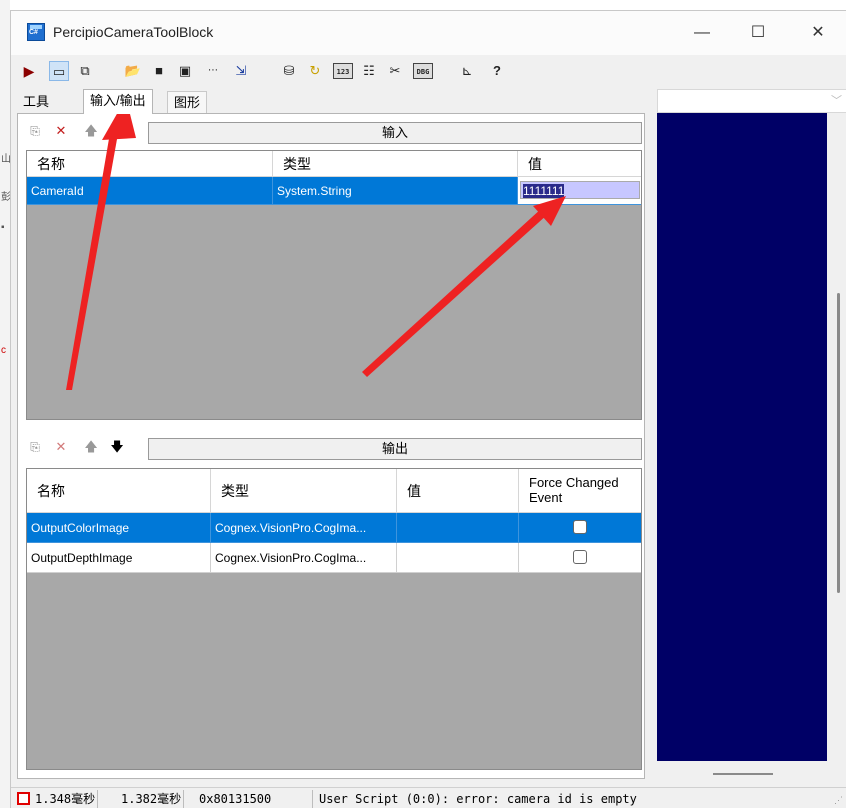 The image size is (846, 808). I want to click on vertical-scrollbar, so click(838, 443).